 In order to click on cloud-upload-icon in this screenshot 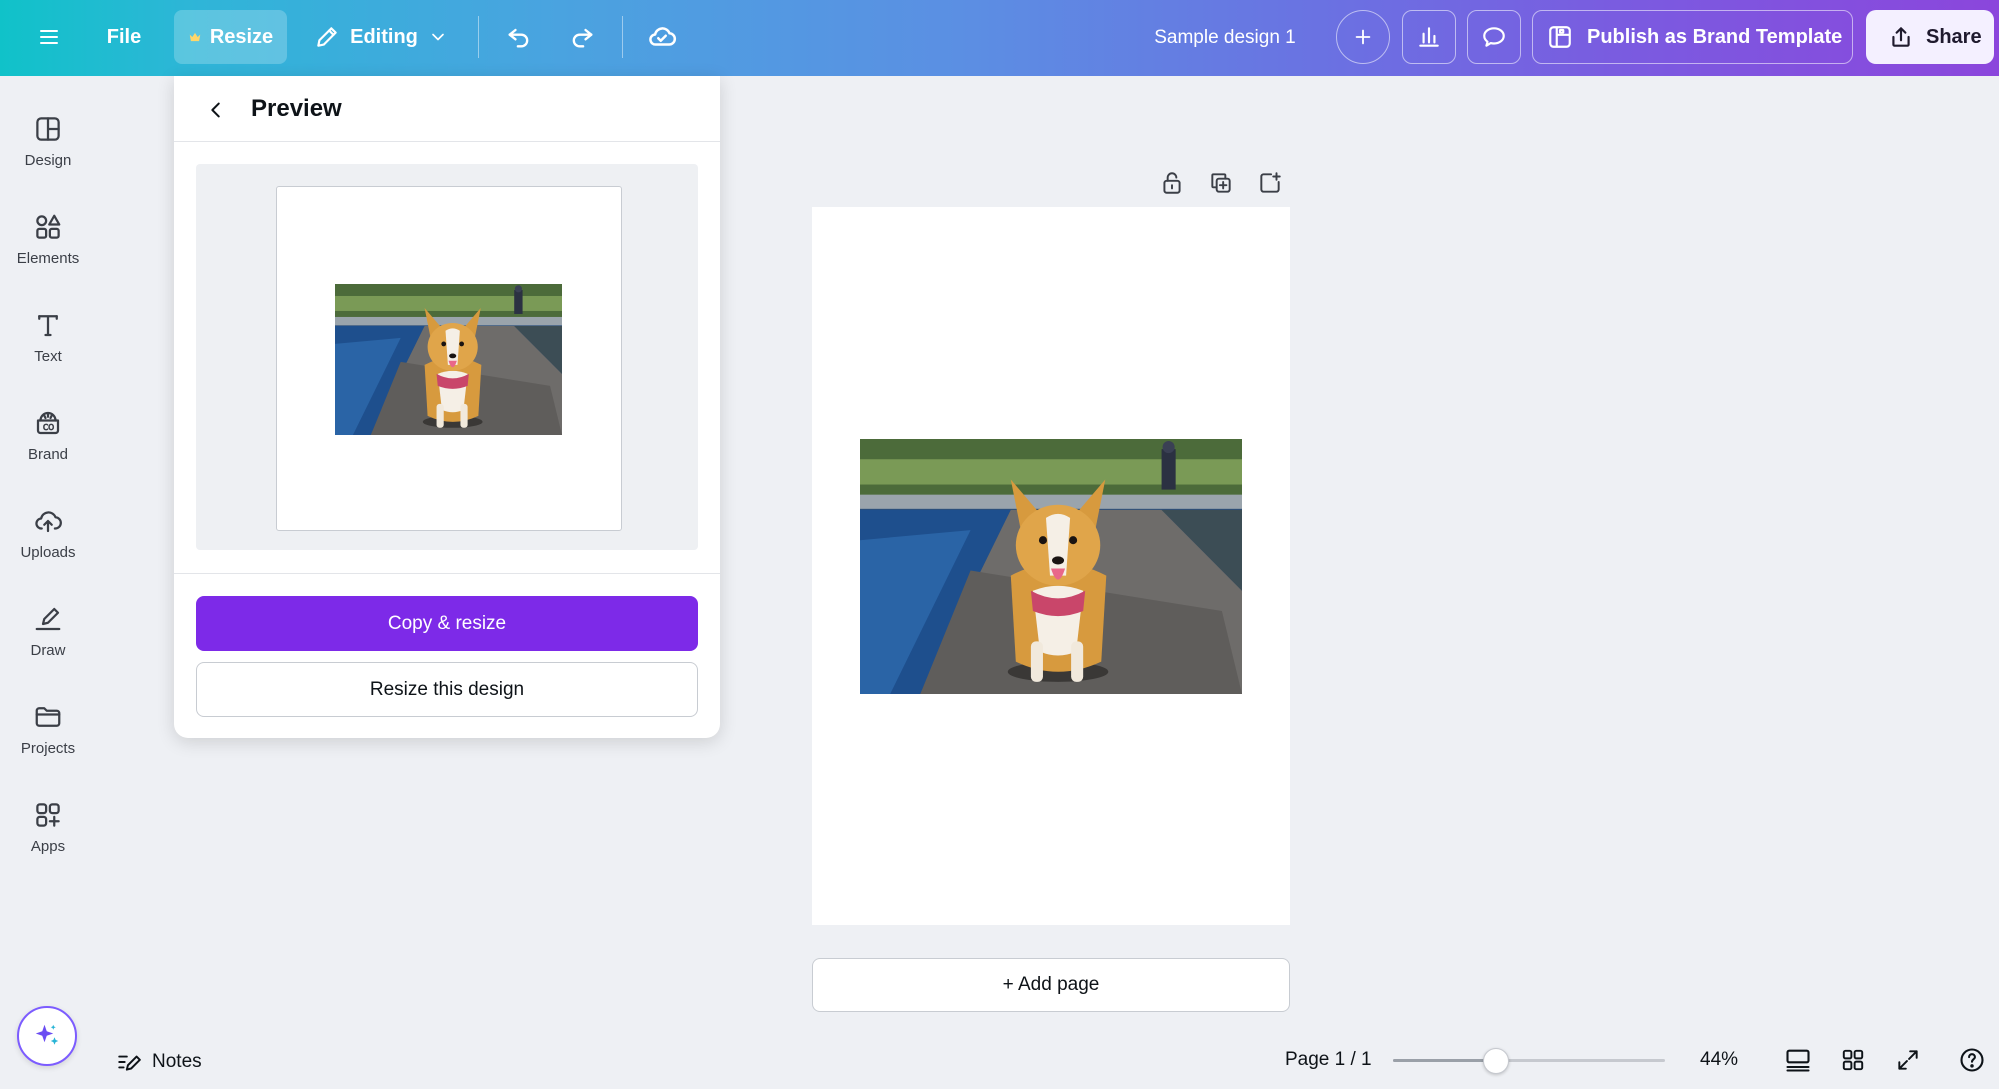, I will do `click(48, 521)`.